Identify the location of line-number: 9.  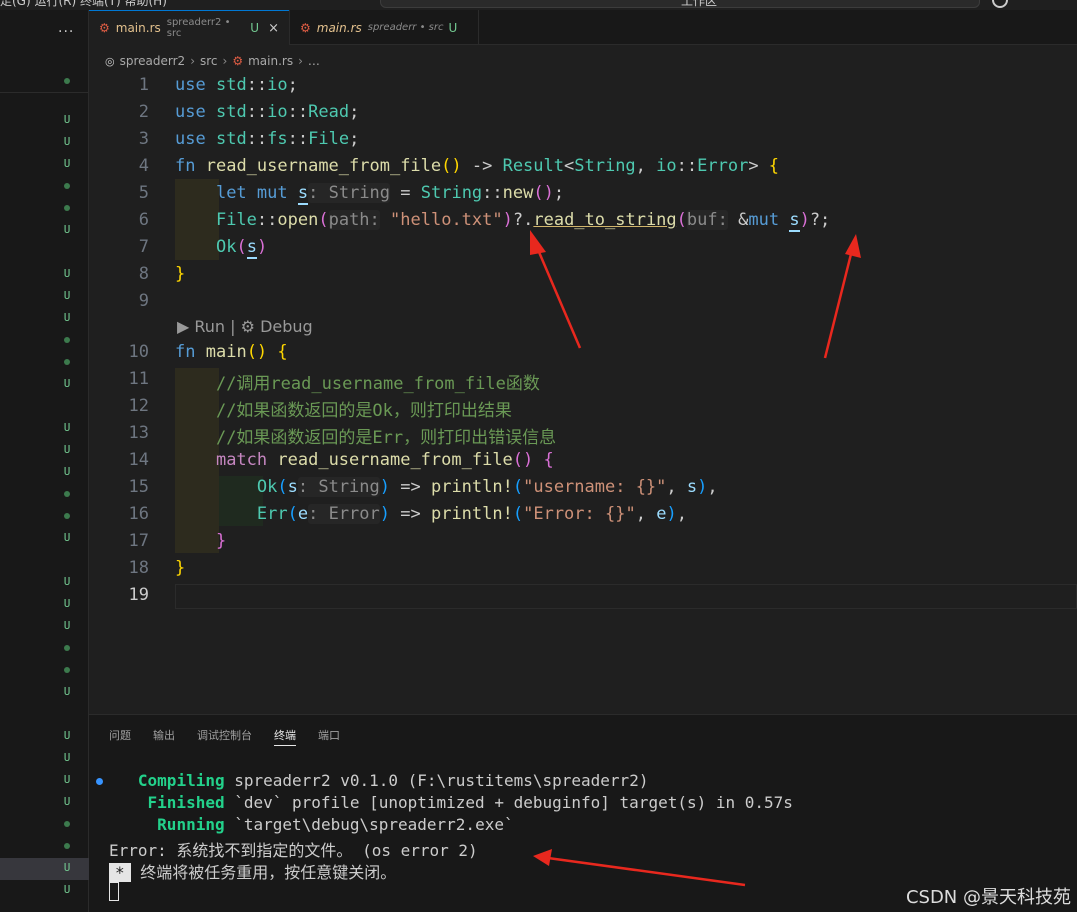
(143, 301).